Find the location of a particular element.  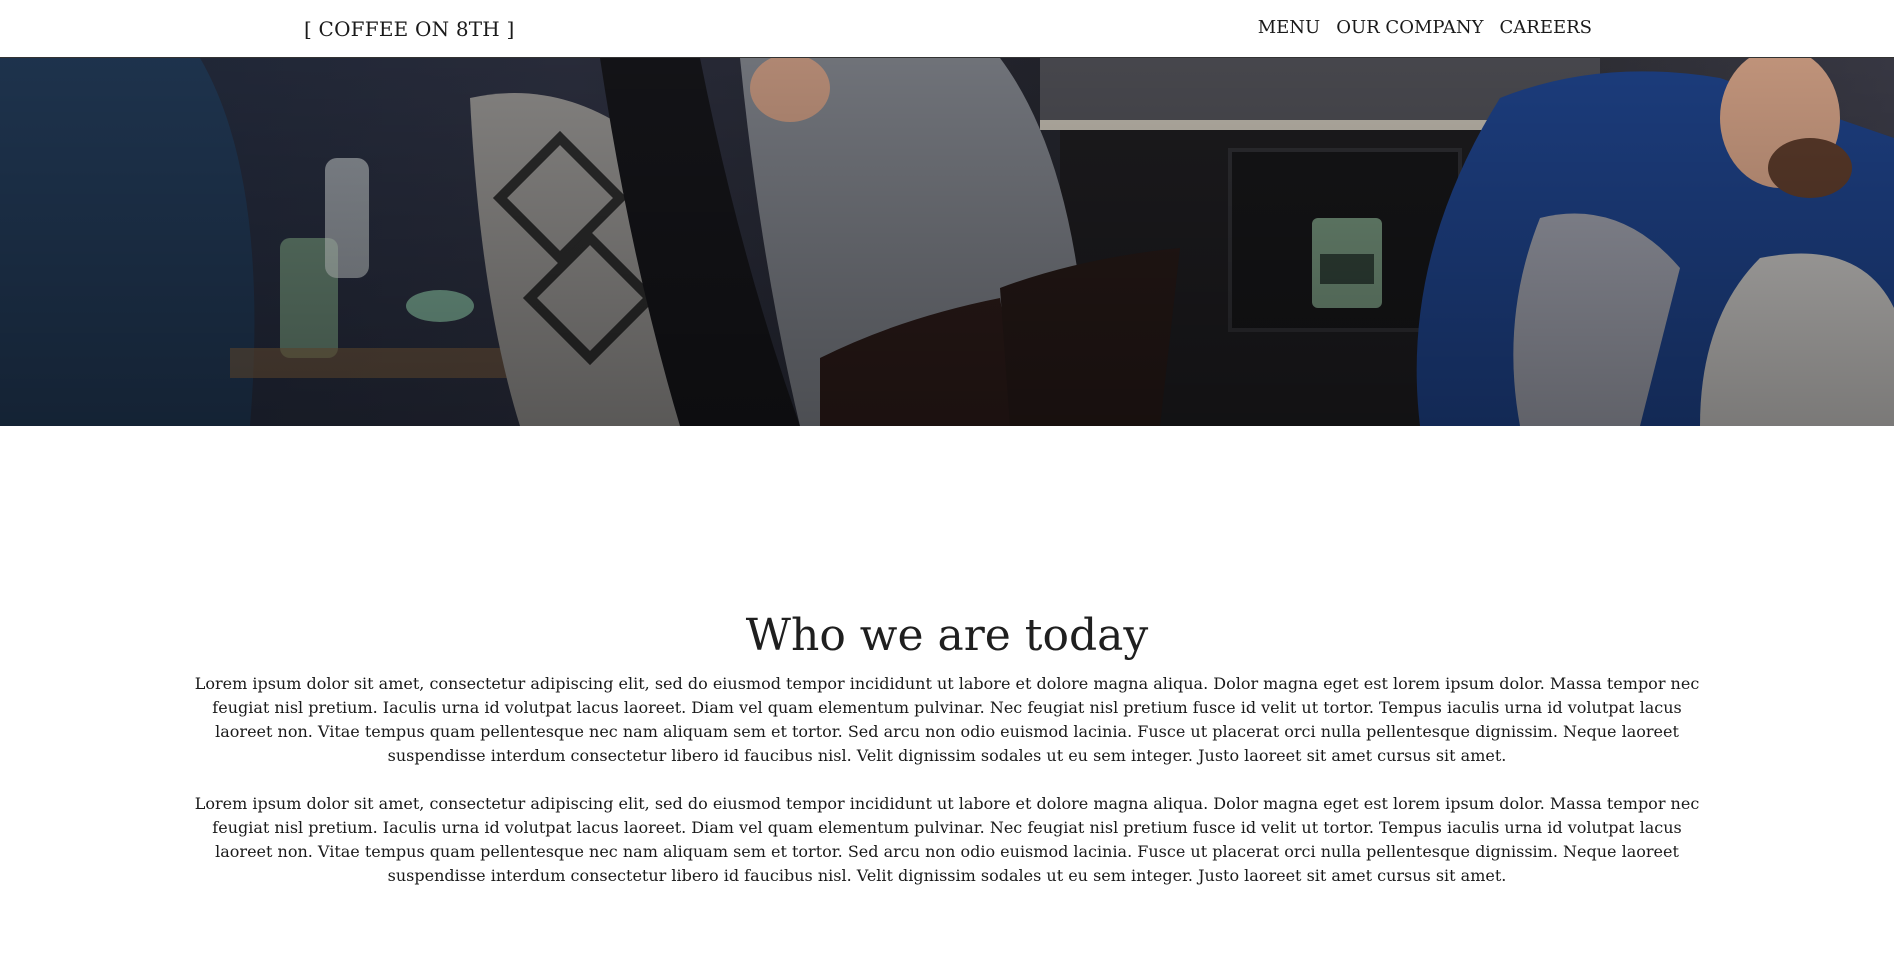

section-title: Who we are today is located at coordinates (947, 635).